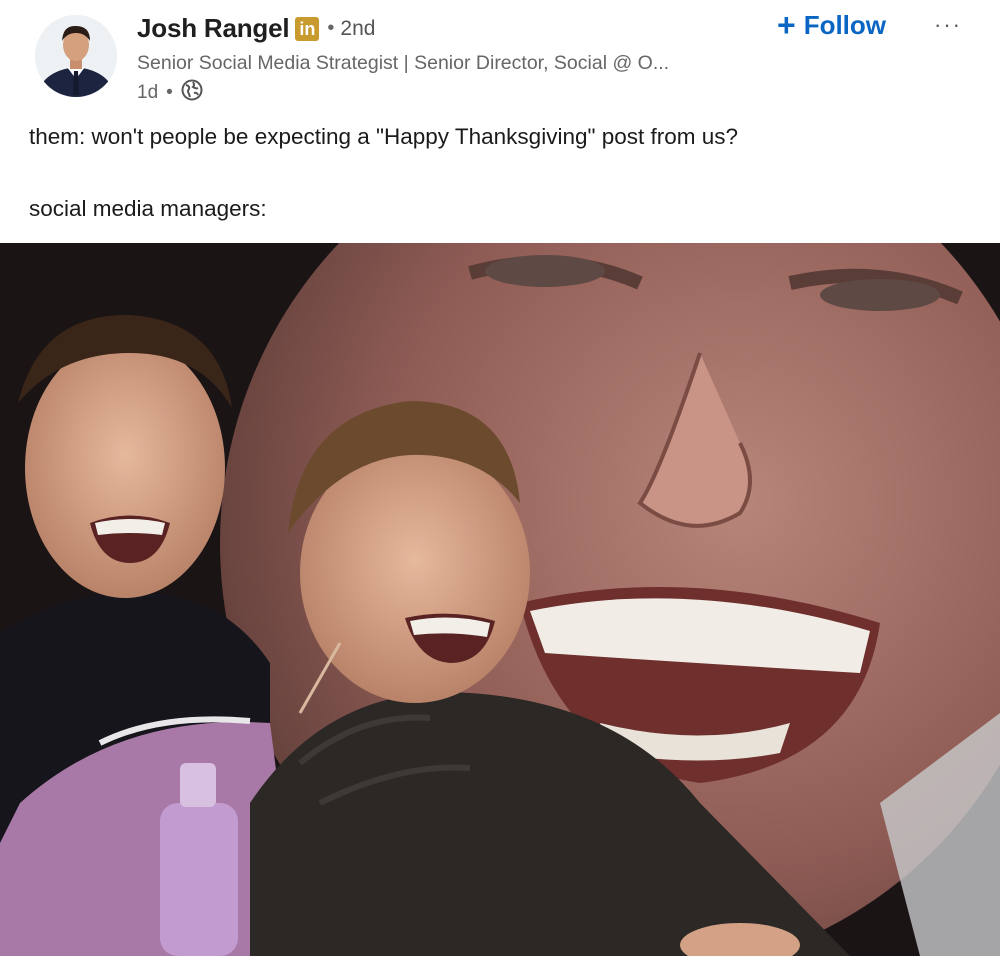 This screenshot has width=1000, height=956. Describe the element at coordinates (845, 24) in the screenshot. I see `follow-label: Follow` at that location.